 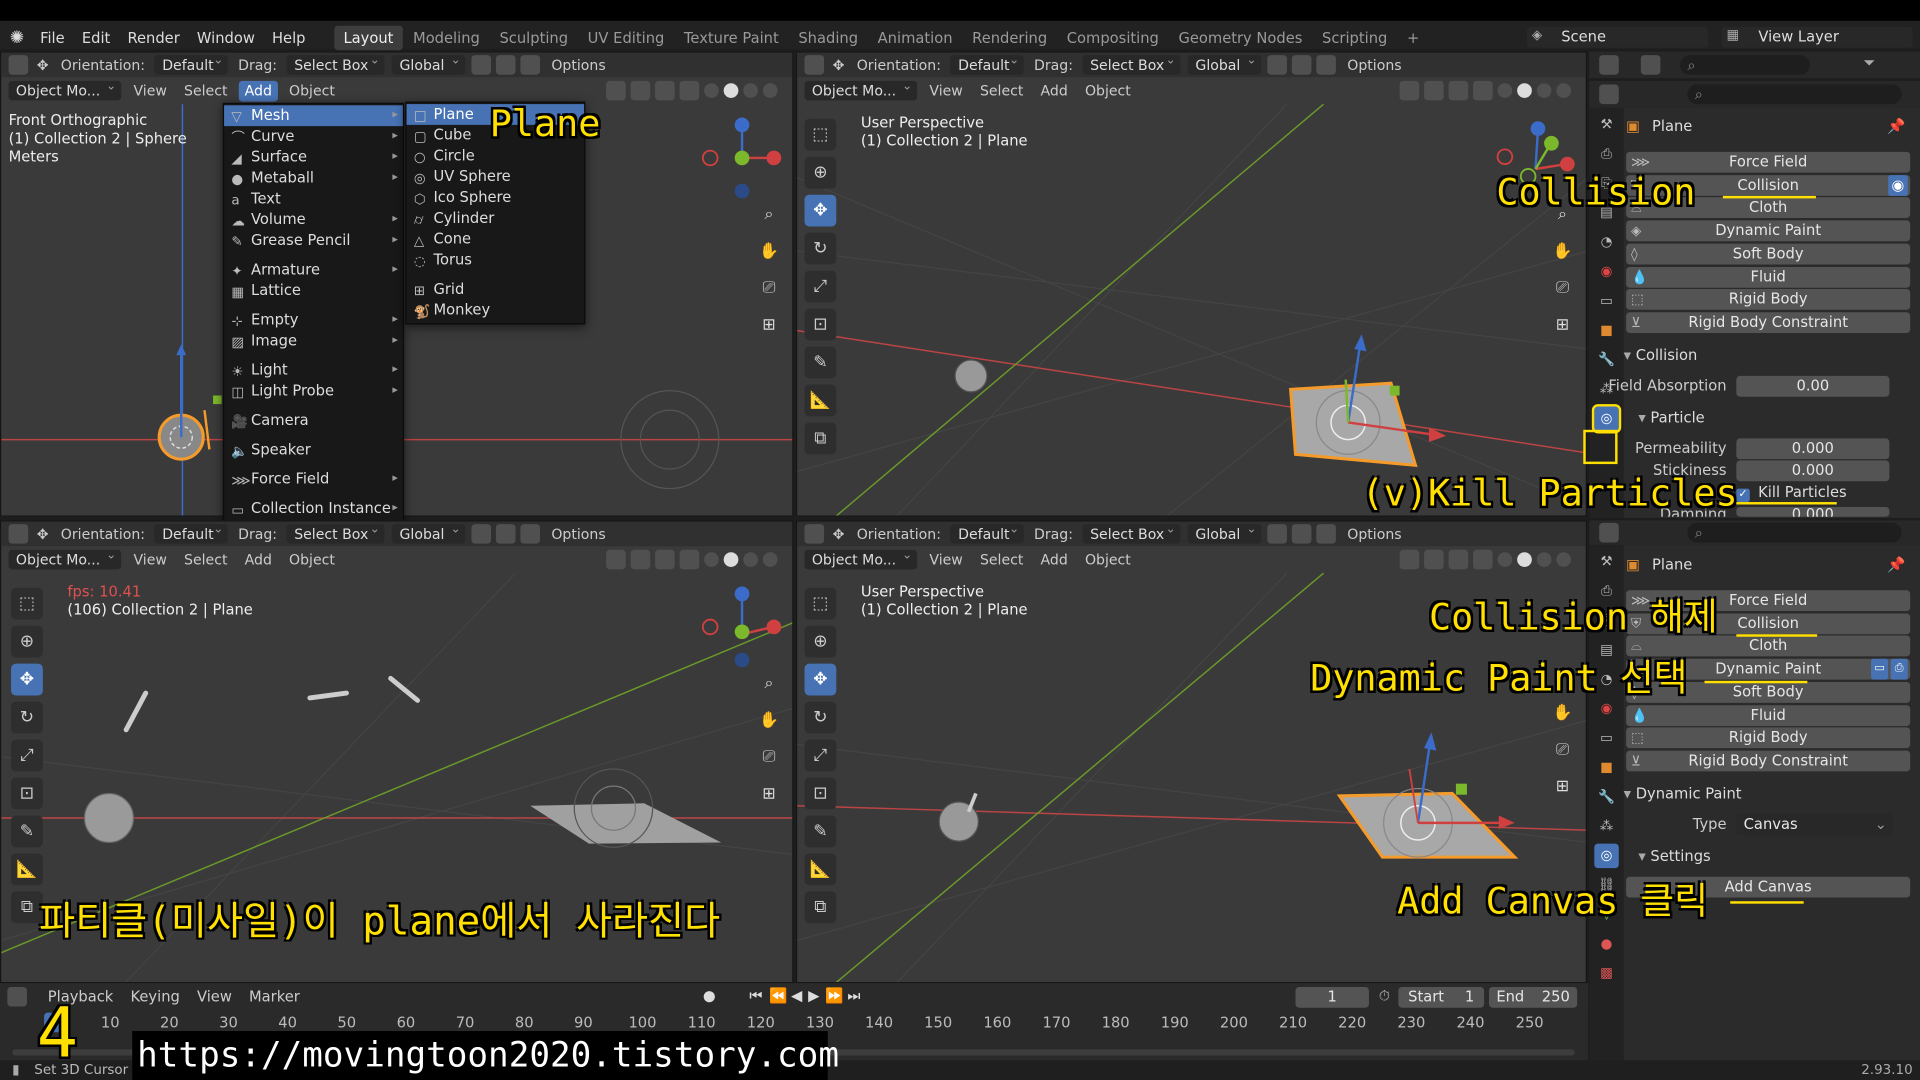 I want to click on force-field-button: ⋙ Force Field, so click(x=1768, y=162).